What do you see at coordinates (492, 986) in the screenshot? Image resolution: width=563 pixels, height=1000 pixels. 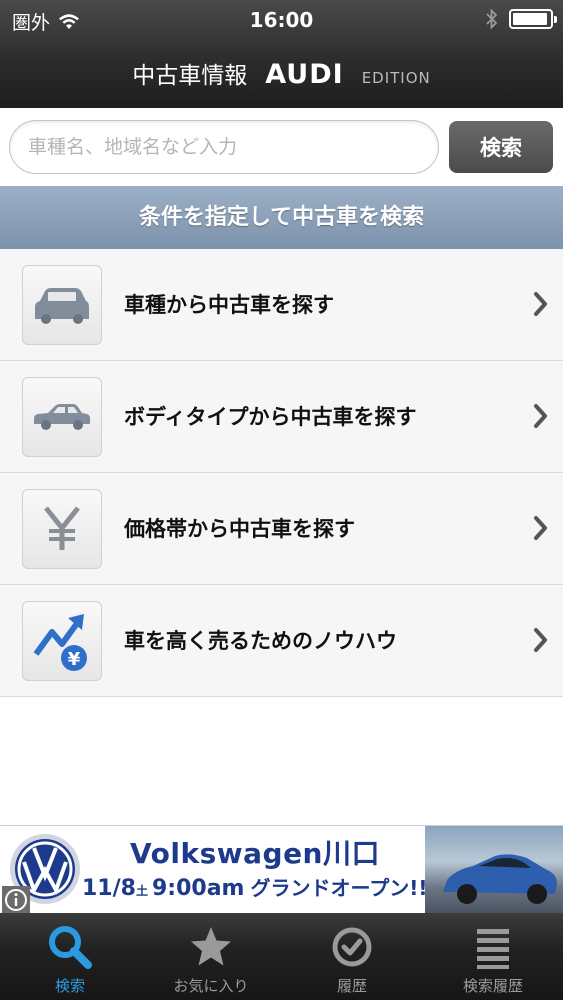 I see `tab-label: 検索履歴` at bounding box center [492, 986].